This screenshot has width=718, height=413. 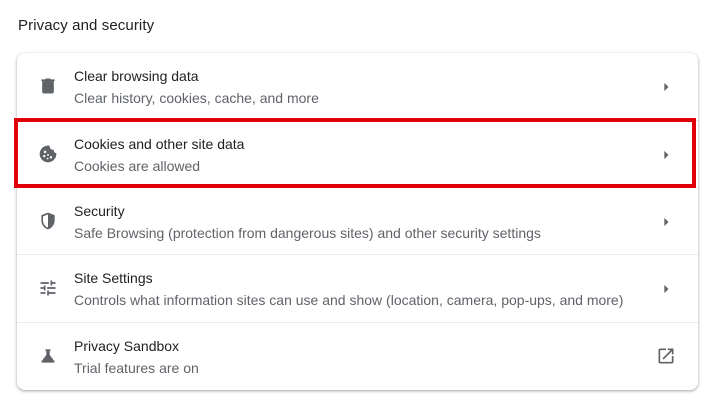 What do you see at coordinates (137, 166) in the screenshot?
I see `row-sublabel: Cookies are allowed` at bounding box center [137, 166].